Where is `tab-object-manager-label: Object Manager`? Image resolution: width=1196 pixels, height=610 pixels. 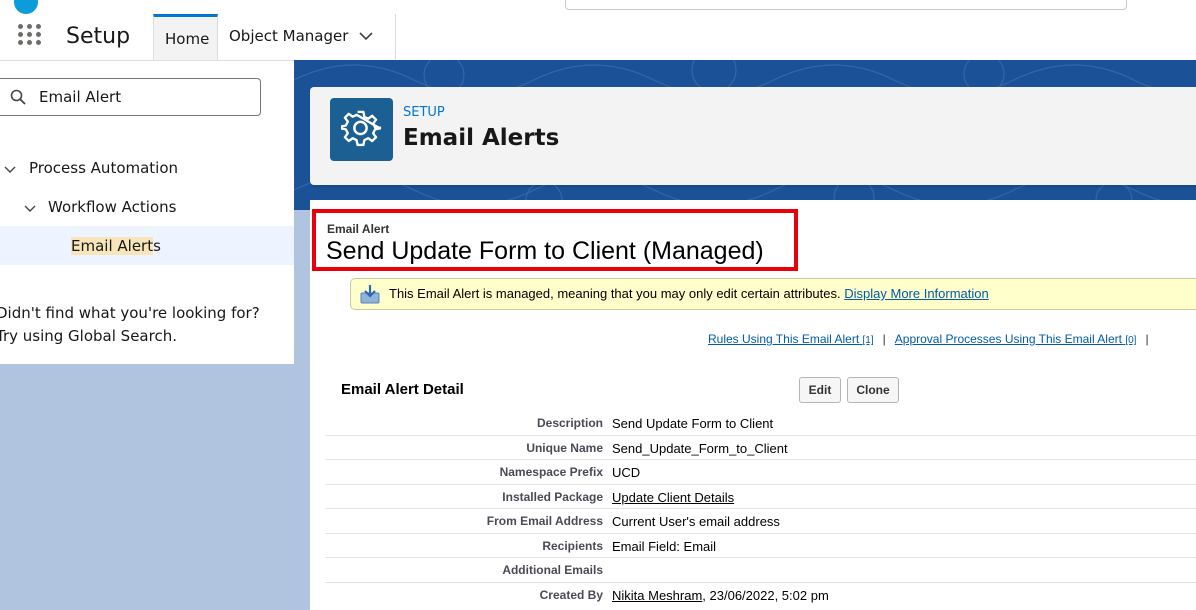
tab-object-manager-label: Object Manager is located at coordinates (289, 36).